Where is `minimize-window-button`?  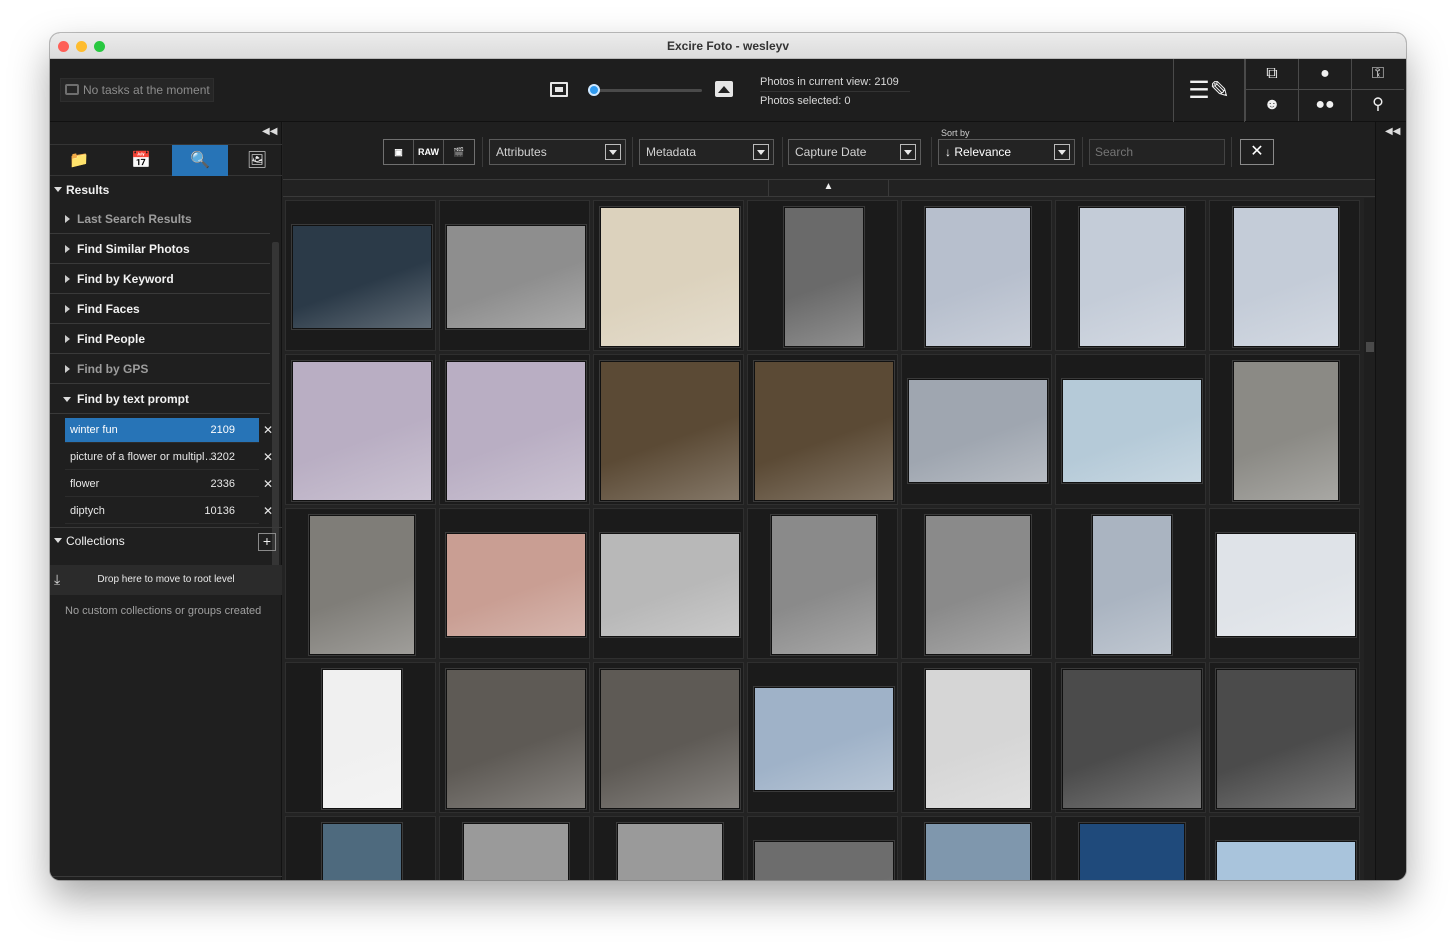
minimize-window-button is located at coordinates (81, 46).